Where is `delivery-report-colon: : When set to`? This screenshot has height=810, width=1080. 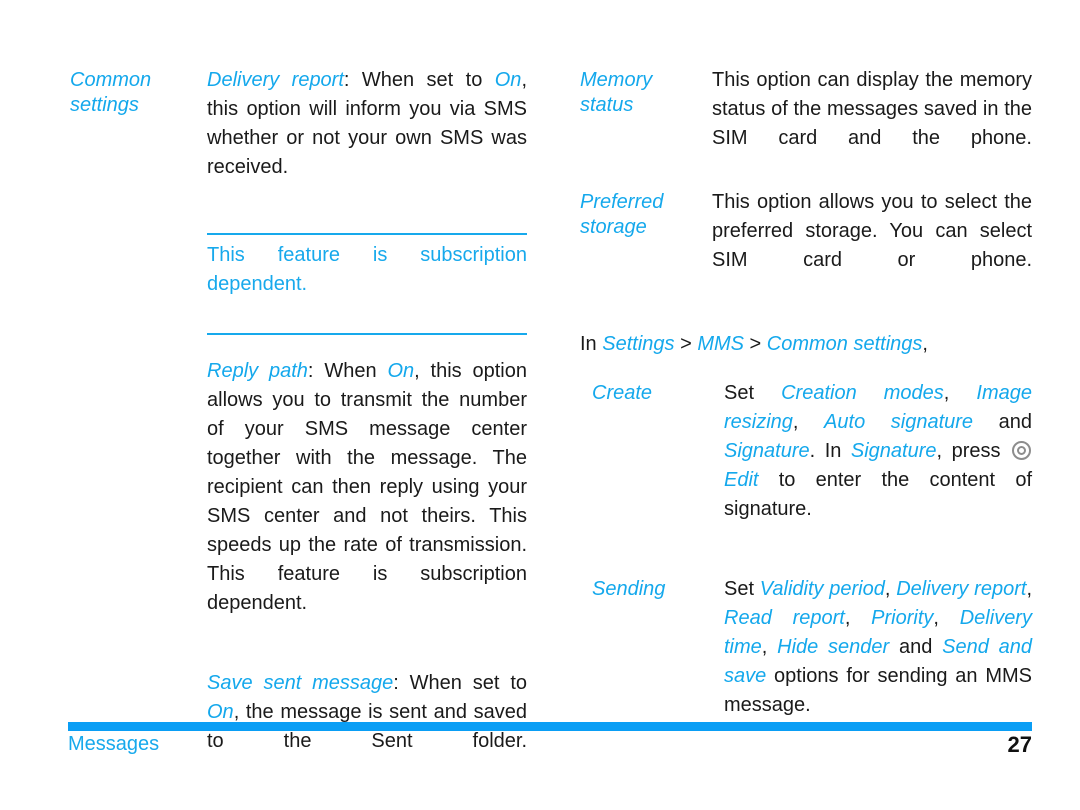 delivery-report-colon: : When set to is located at coordinates (419, 80).